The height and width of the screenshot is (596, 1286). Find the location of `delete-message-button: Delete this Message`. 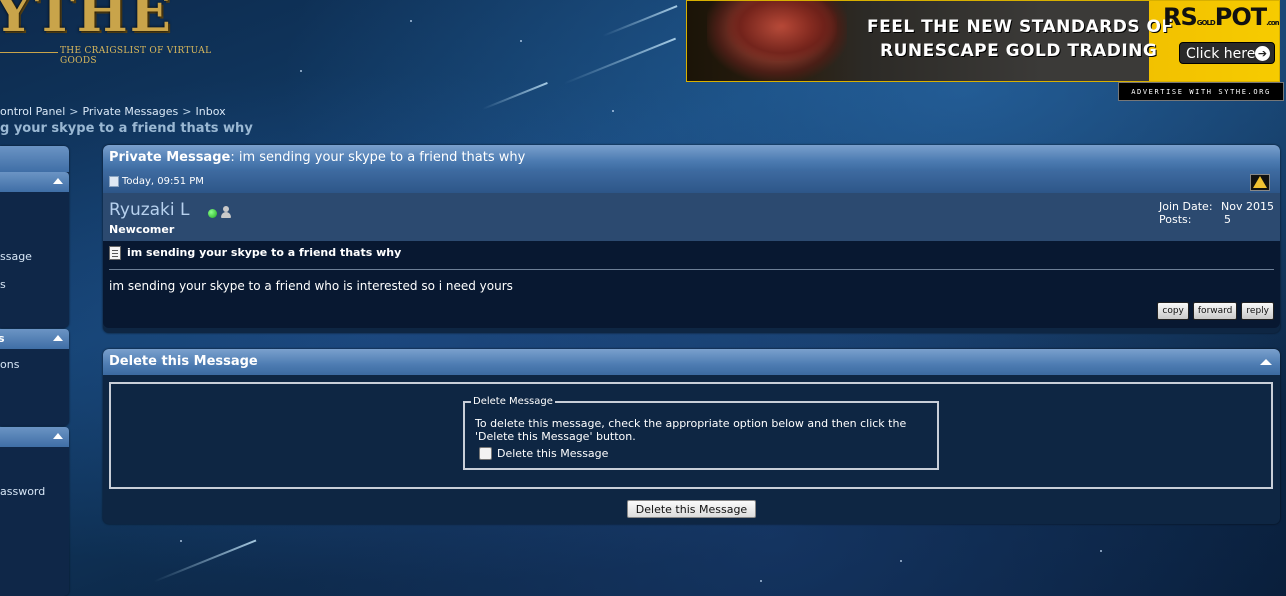

delete-message-button: Delete this Message is located at coordinates (691, 509).